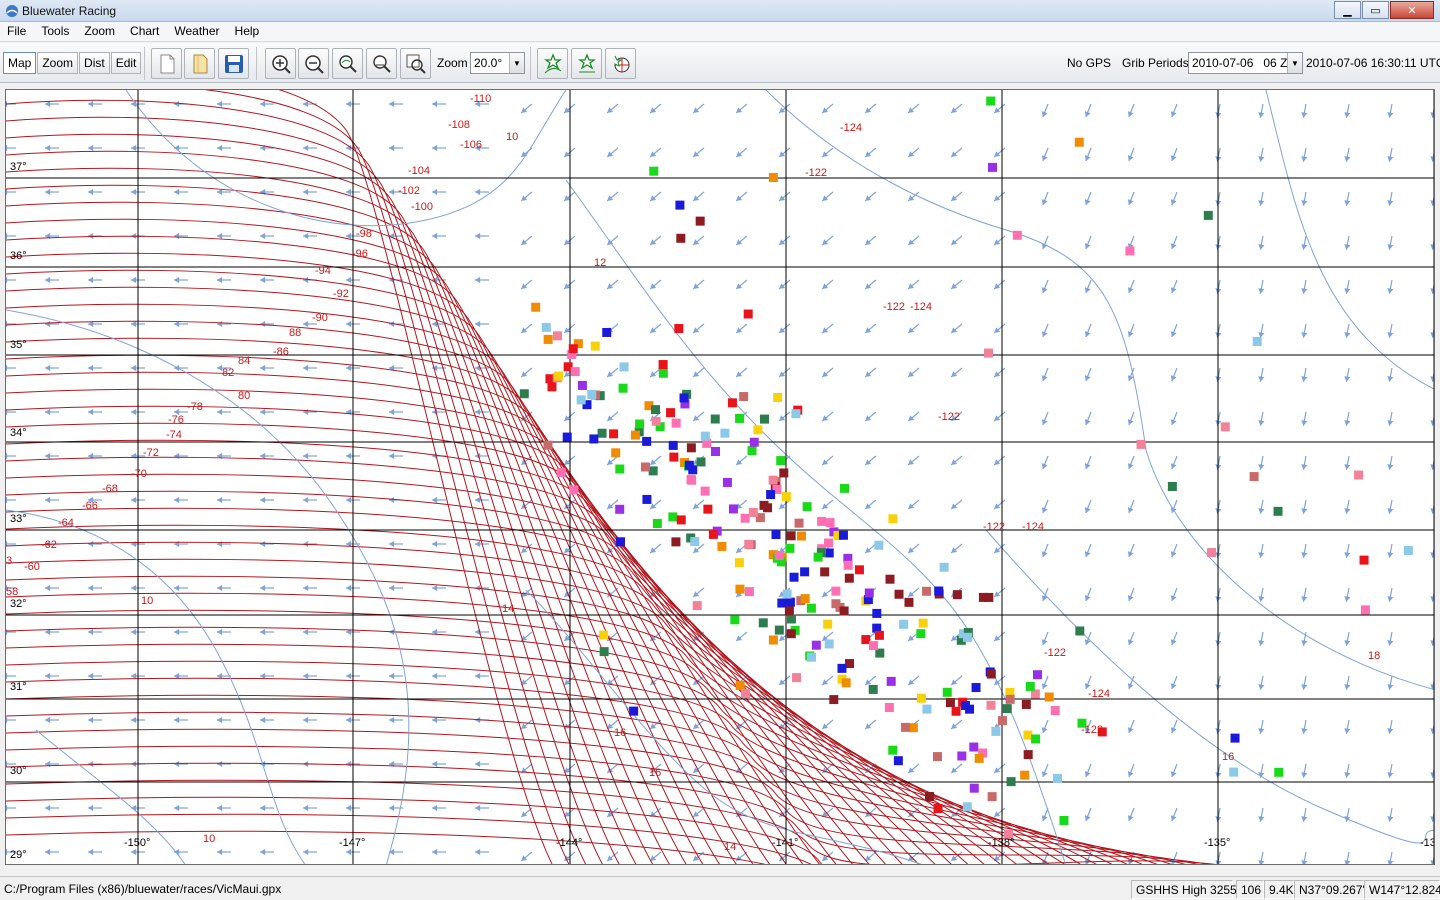 This screenshot has height=900, width=1440. What do you see at coordinates (586, 63) in the screenshot?
I see `route-button` at bounding box center [586, 63].